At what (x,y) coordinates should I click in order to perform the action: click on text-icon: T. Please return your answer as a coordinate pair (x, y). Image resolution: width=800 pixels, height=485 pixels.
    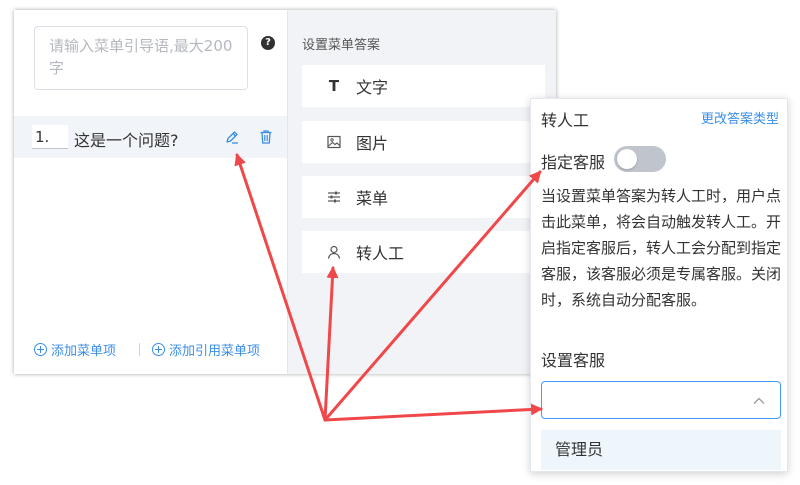
    Looking at the image, I should click on (334, 86).